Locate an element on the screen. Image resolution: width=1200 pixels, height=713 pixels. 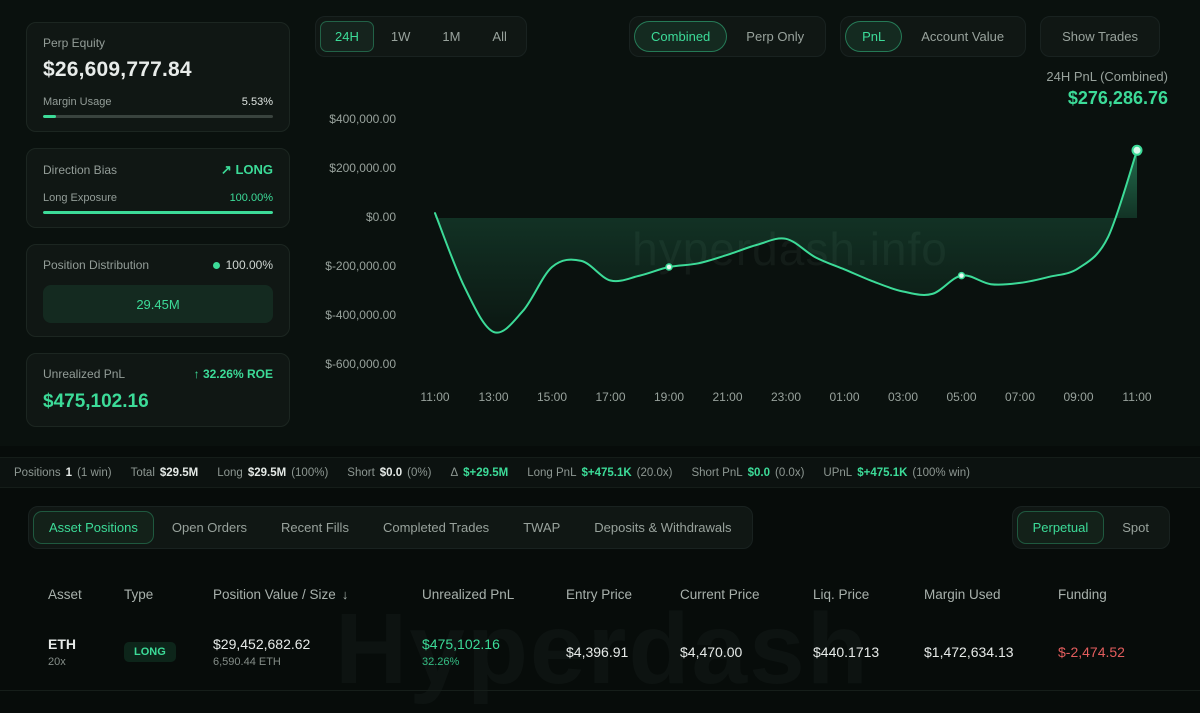
col-header-unrealized-pnl: Unrealized PnL is located at coordinates (494, 594).